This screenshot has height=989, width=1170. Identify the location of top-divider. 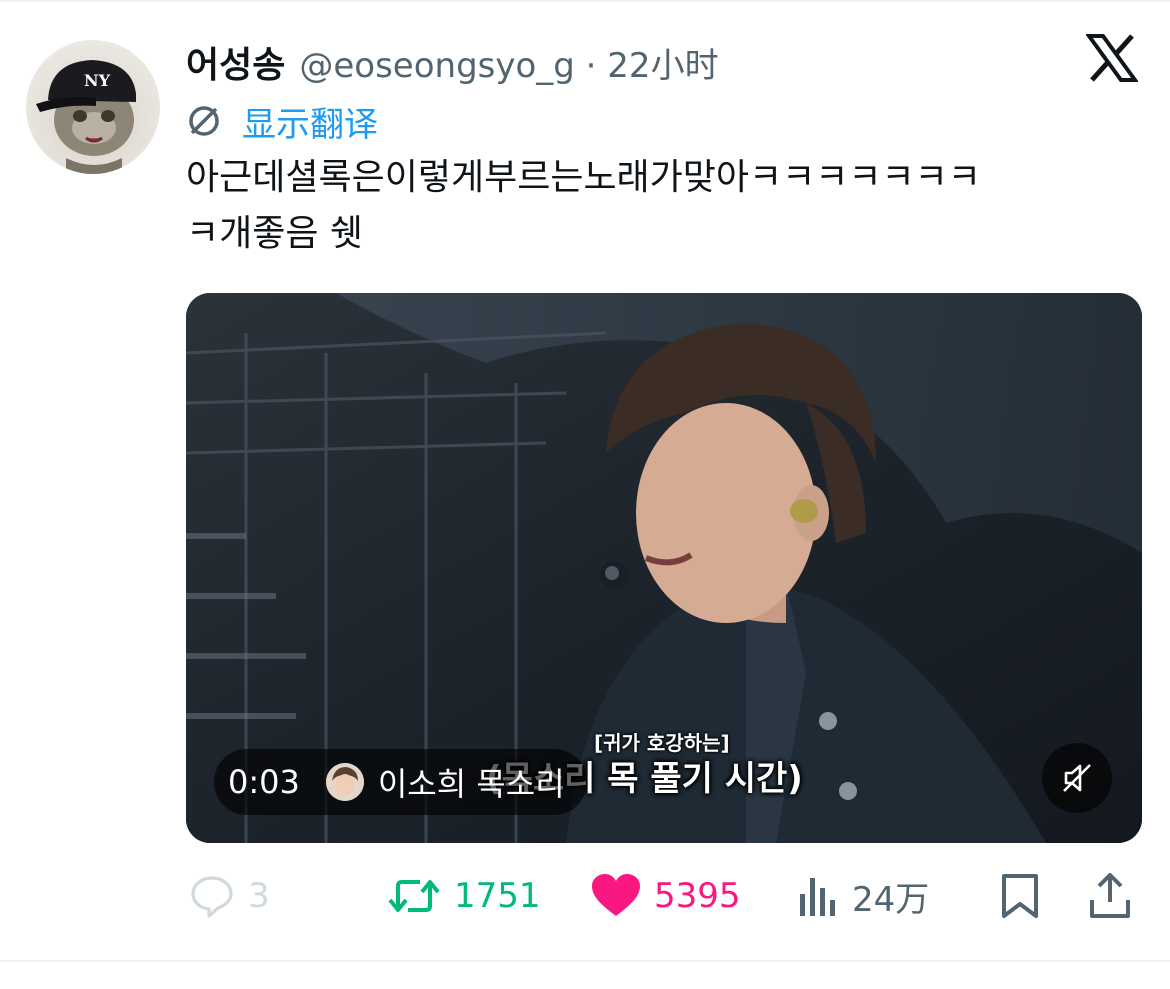
(585, 1).